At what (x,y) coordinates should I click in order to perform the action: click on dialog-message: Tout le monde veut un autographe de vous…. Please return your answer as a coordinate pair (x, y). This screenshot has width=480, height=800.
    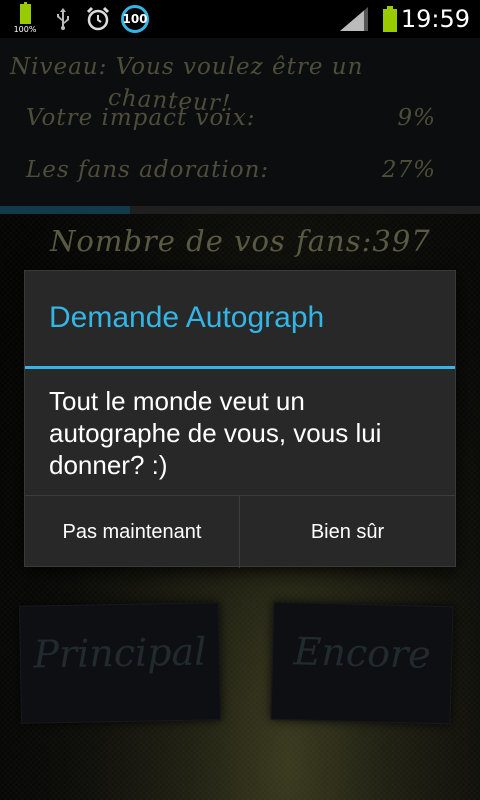
    Looking at the image, I should click on (215, 433).